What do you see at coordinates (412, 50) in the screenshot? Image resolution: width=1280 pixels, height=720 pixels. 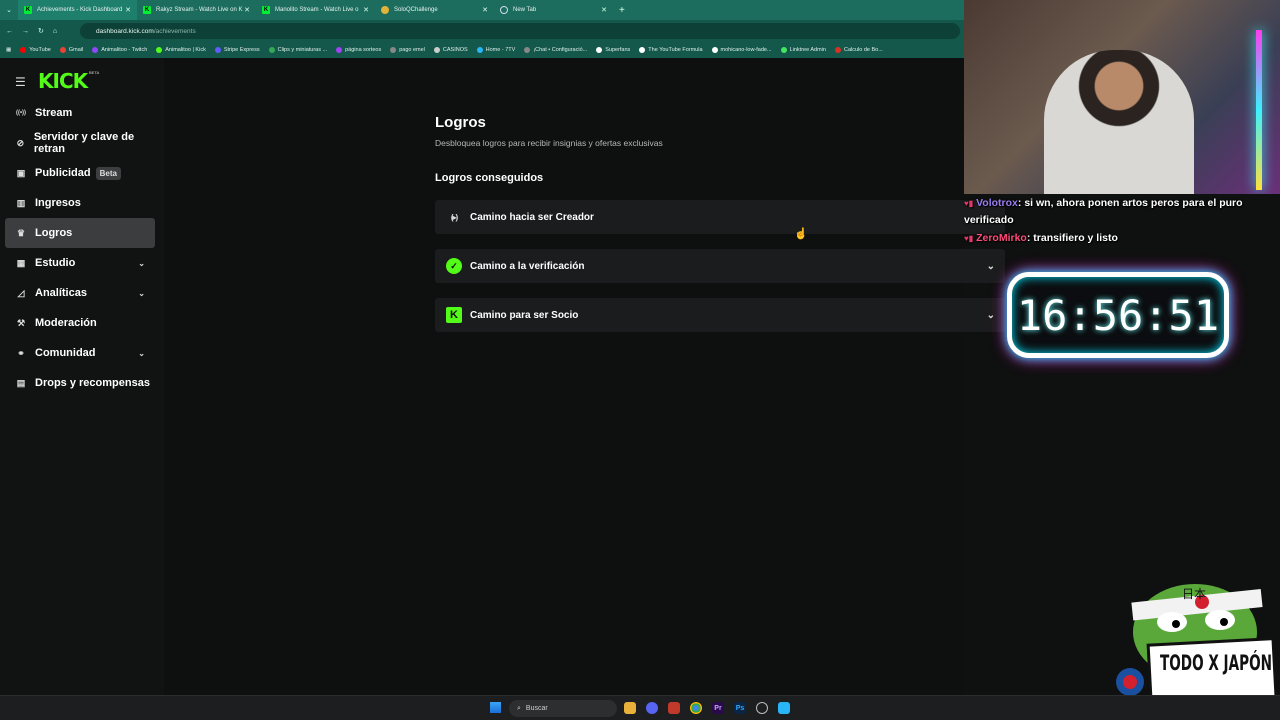 I see `bookmark-label: pago emel` at bounding box center [412, 50].